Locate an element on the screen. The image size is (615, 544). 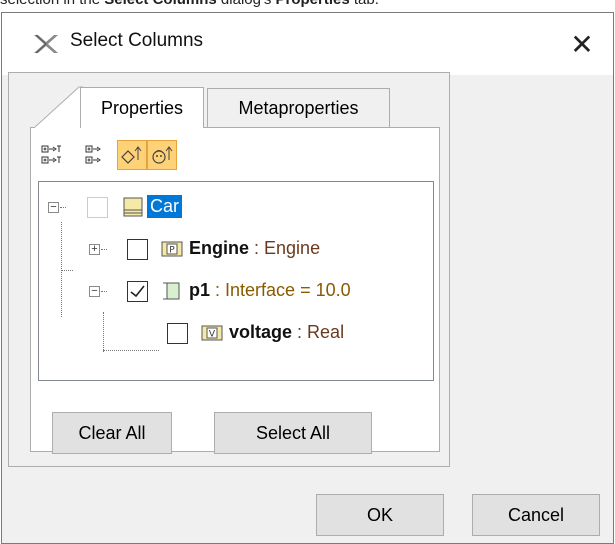
close-button: ✕ is located at coordinates (582, 44).